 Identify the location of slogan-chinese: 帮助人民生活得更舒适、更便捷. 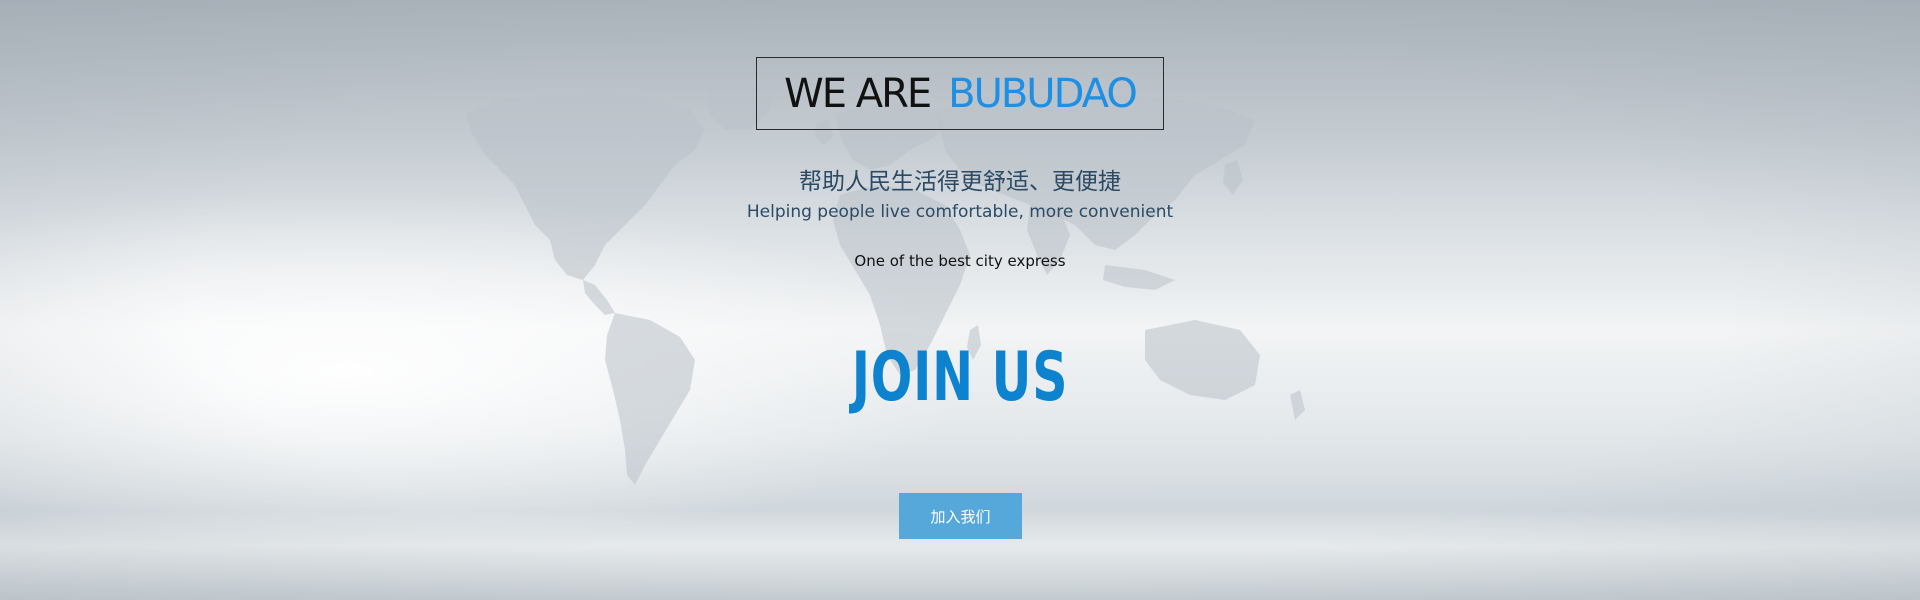
(960, 182).